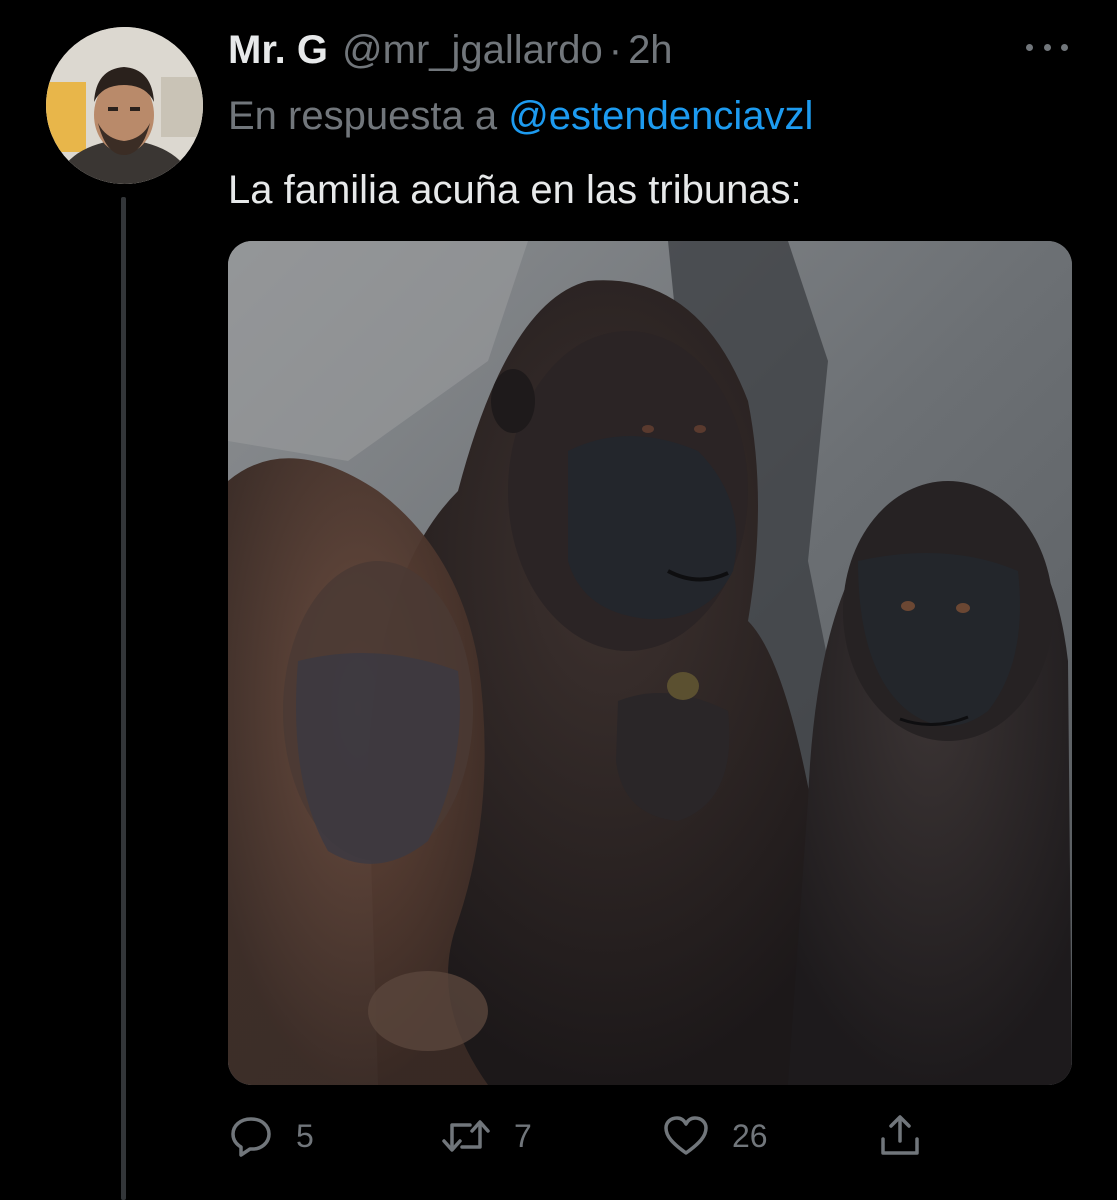 This screenshot has height=1200, width=1117. I want to click on tweet-text: La familia acuña en las tribunas:, so click(515, 190).